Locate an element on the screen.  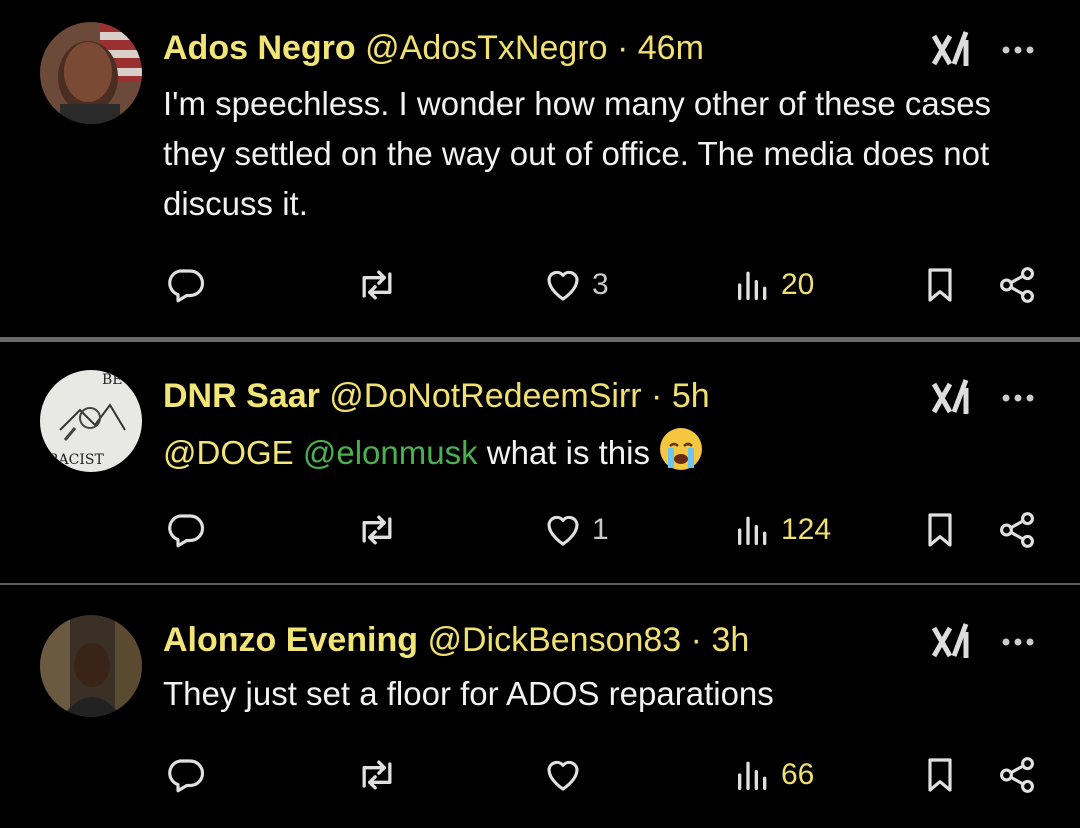
view-count: 20 is located at coordinates (798, 284).